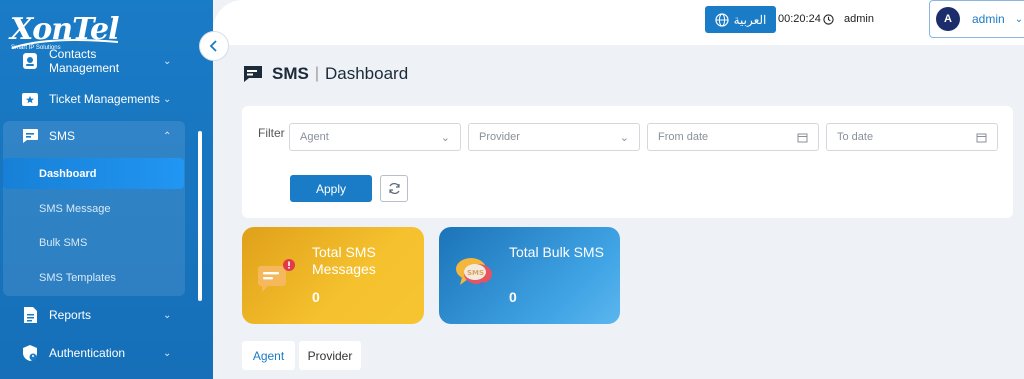 The height and width of the screenshot is (379, 1024). I want to click on stat-title: Total Bulk SMS, so click(556, 252).